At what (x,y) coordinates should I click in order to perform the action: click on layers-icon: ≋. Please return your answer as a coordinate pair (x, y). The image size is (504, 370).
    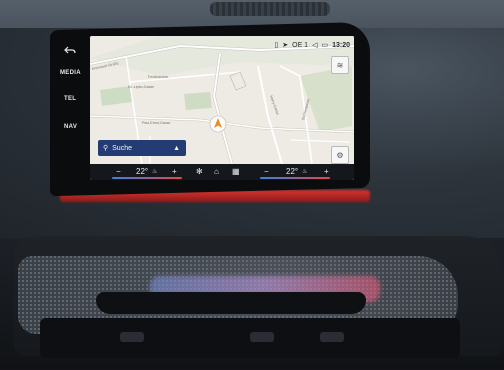
    Looking at the image, I should click on (340, 65).